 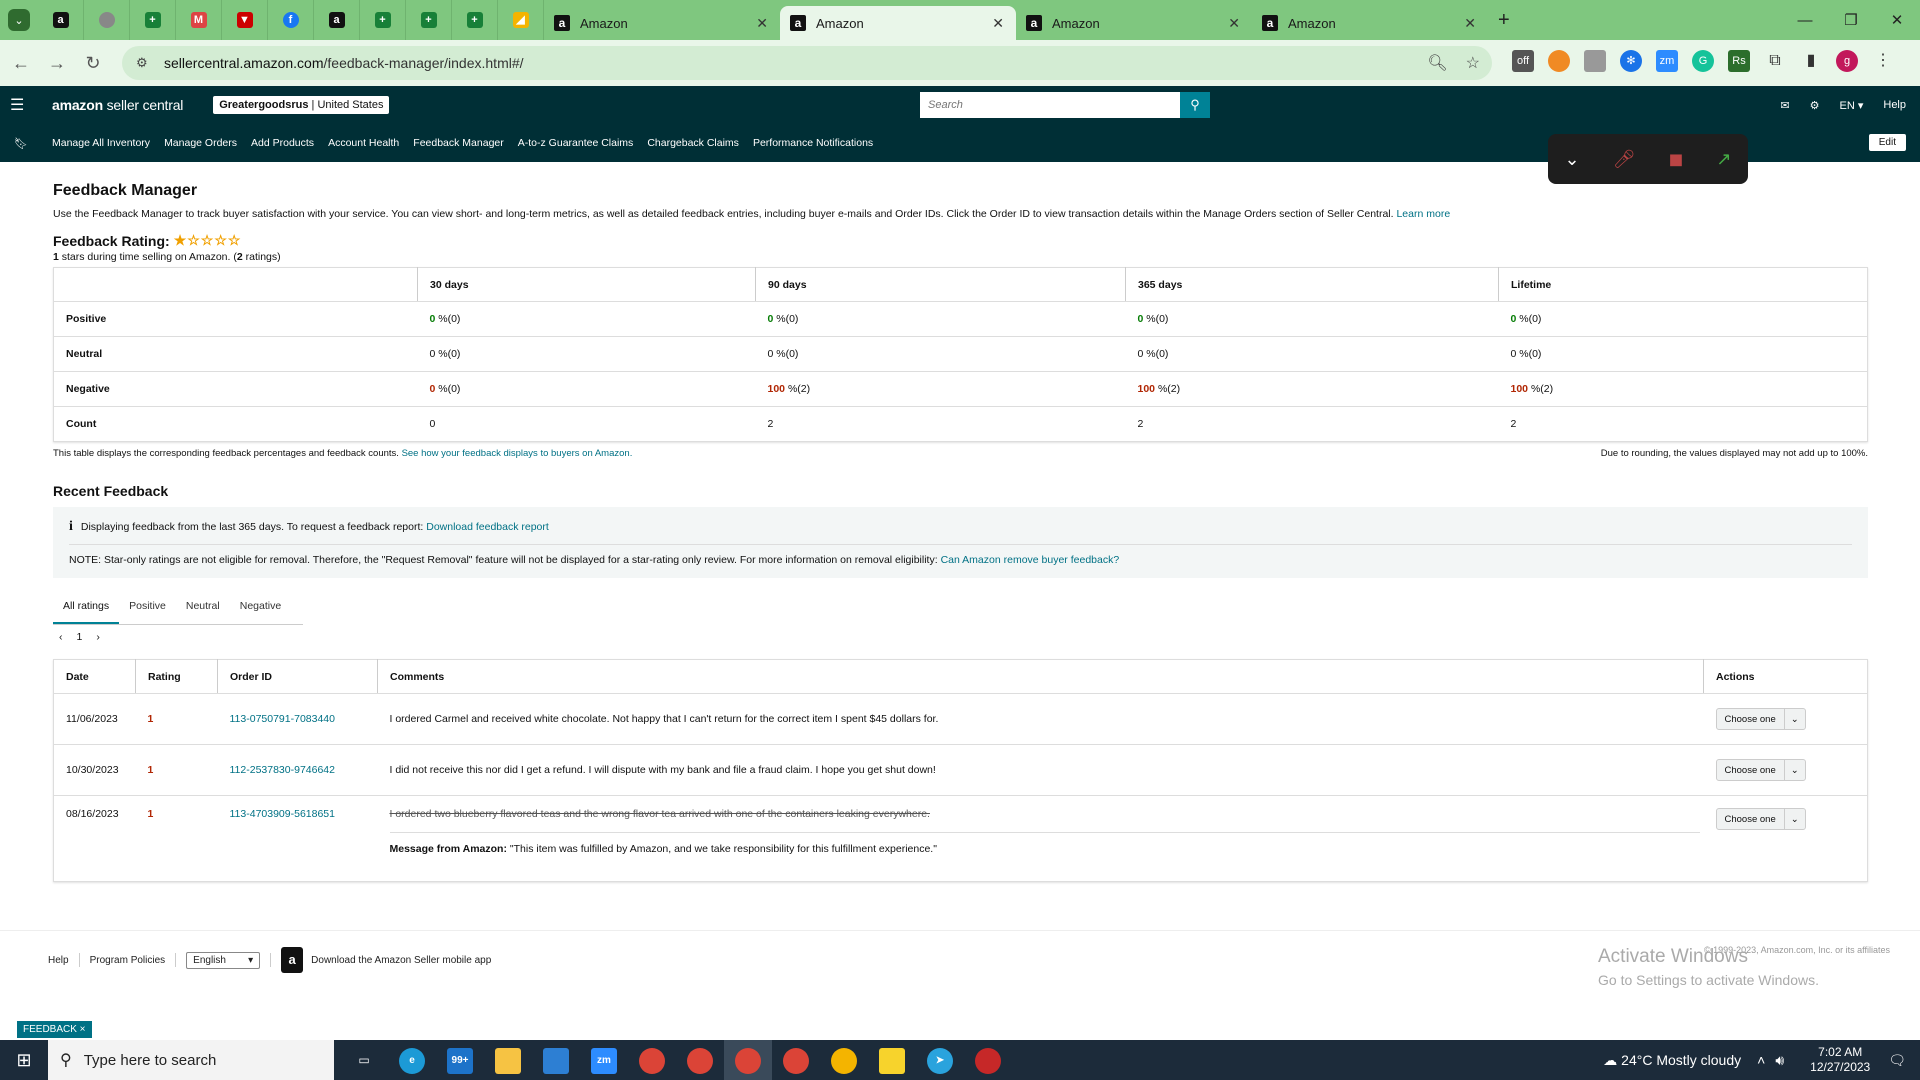 What do you see at coordinates (1195, 105) in the screenshot?
I see `search-button: ⚲` at bounding box center [1195, 105].